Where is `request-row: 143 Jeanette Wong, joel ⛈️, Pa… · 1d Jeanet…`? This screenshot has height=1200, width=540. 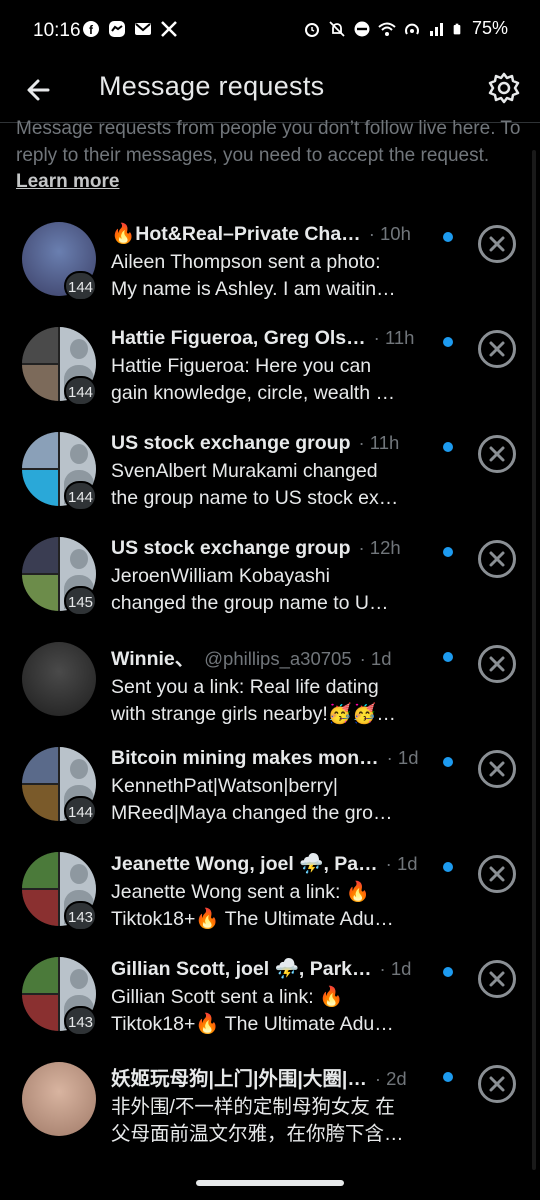
request-row: 143 Jeanette Wong, joel ⛈️, Pa… · 1d Jeanet… is located at coordinates (270, 887).